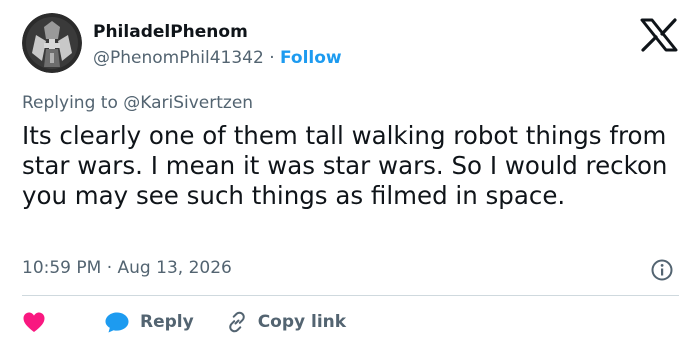  What do you see at coordinates (188, 103) in the screenshot?
I see `replying-mention-link: @KariSivertzen` at bounding box center [188, 103].